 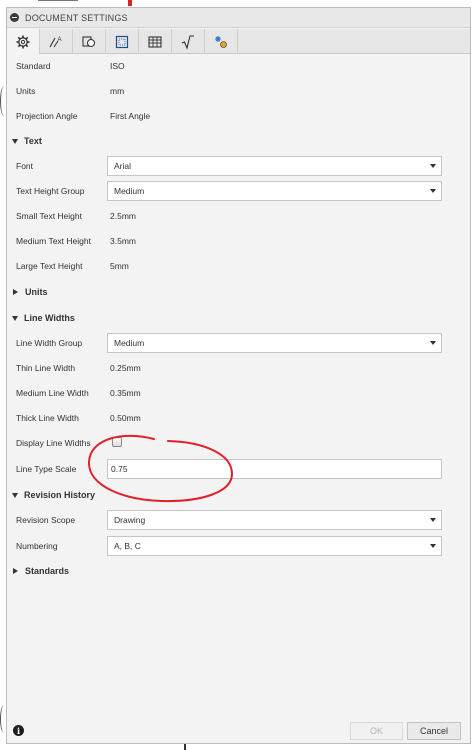 I want to click on font-select: Arial, so click(x=274, y=166).